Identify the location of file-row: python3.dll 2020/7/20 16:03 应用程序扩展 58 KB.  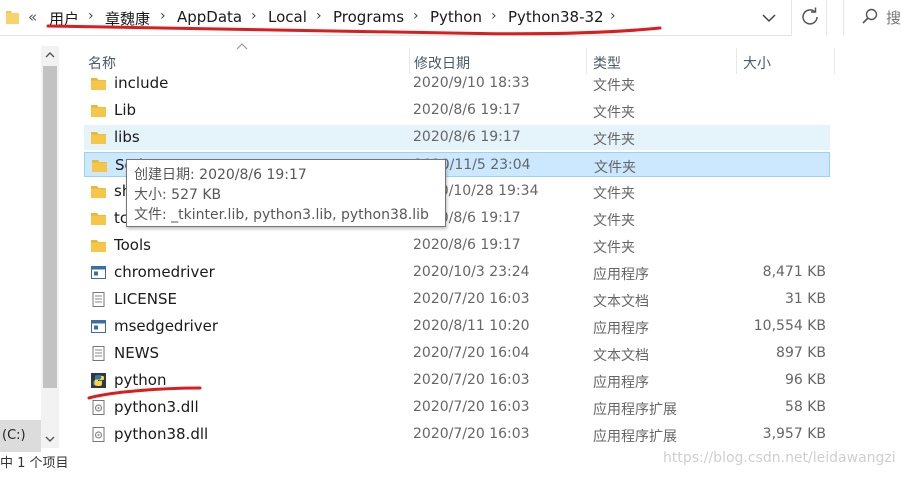
(457, 407).